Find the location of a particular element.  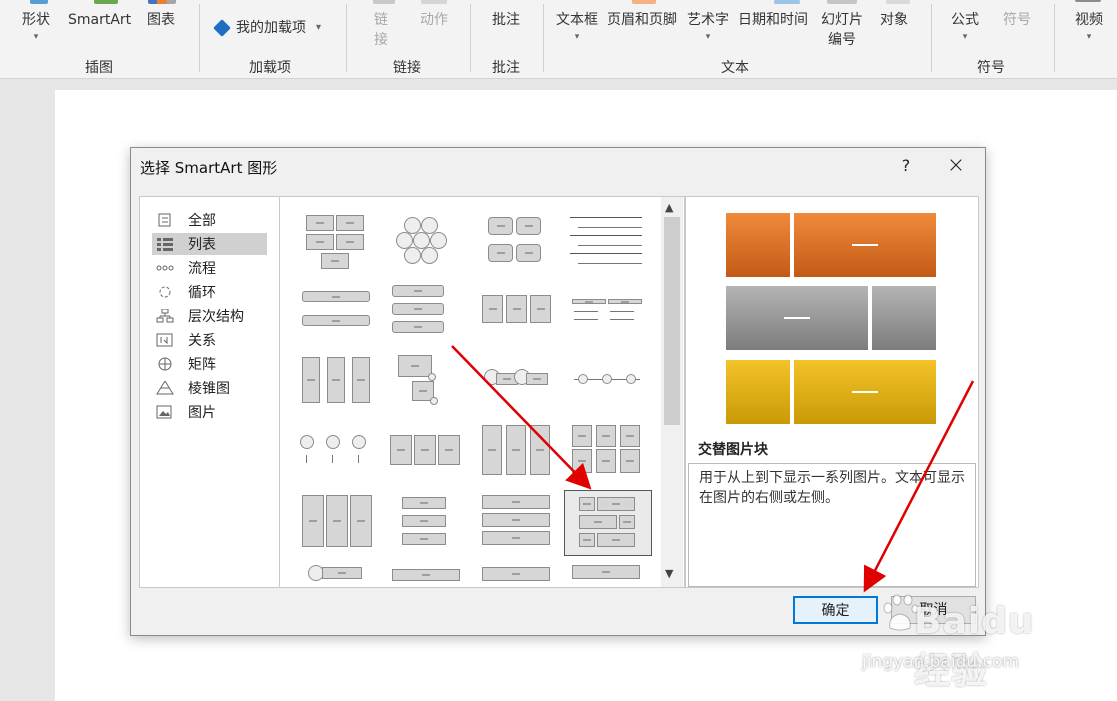

gallery-scrollbar: ▲ ▼ is located at coordinates (672, 392).